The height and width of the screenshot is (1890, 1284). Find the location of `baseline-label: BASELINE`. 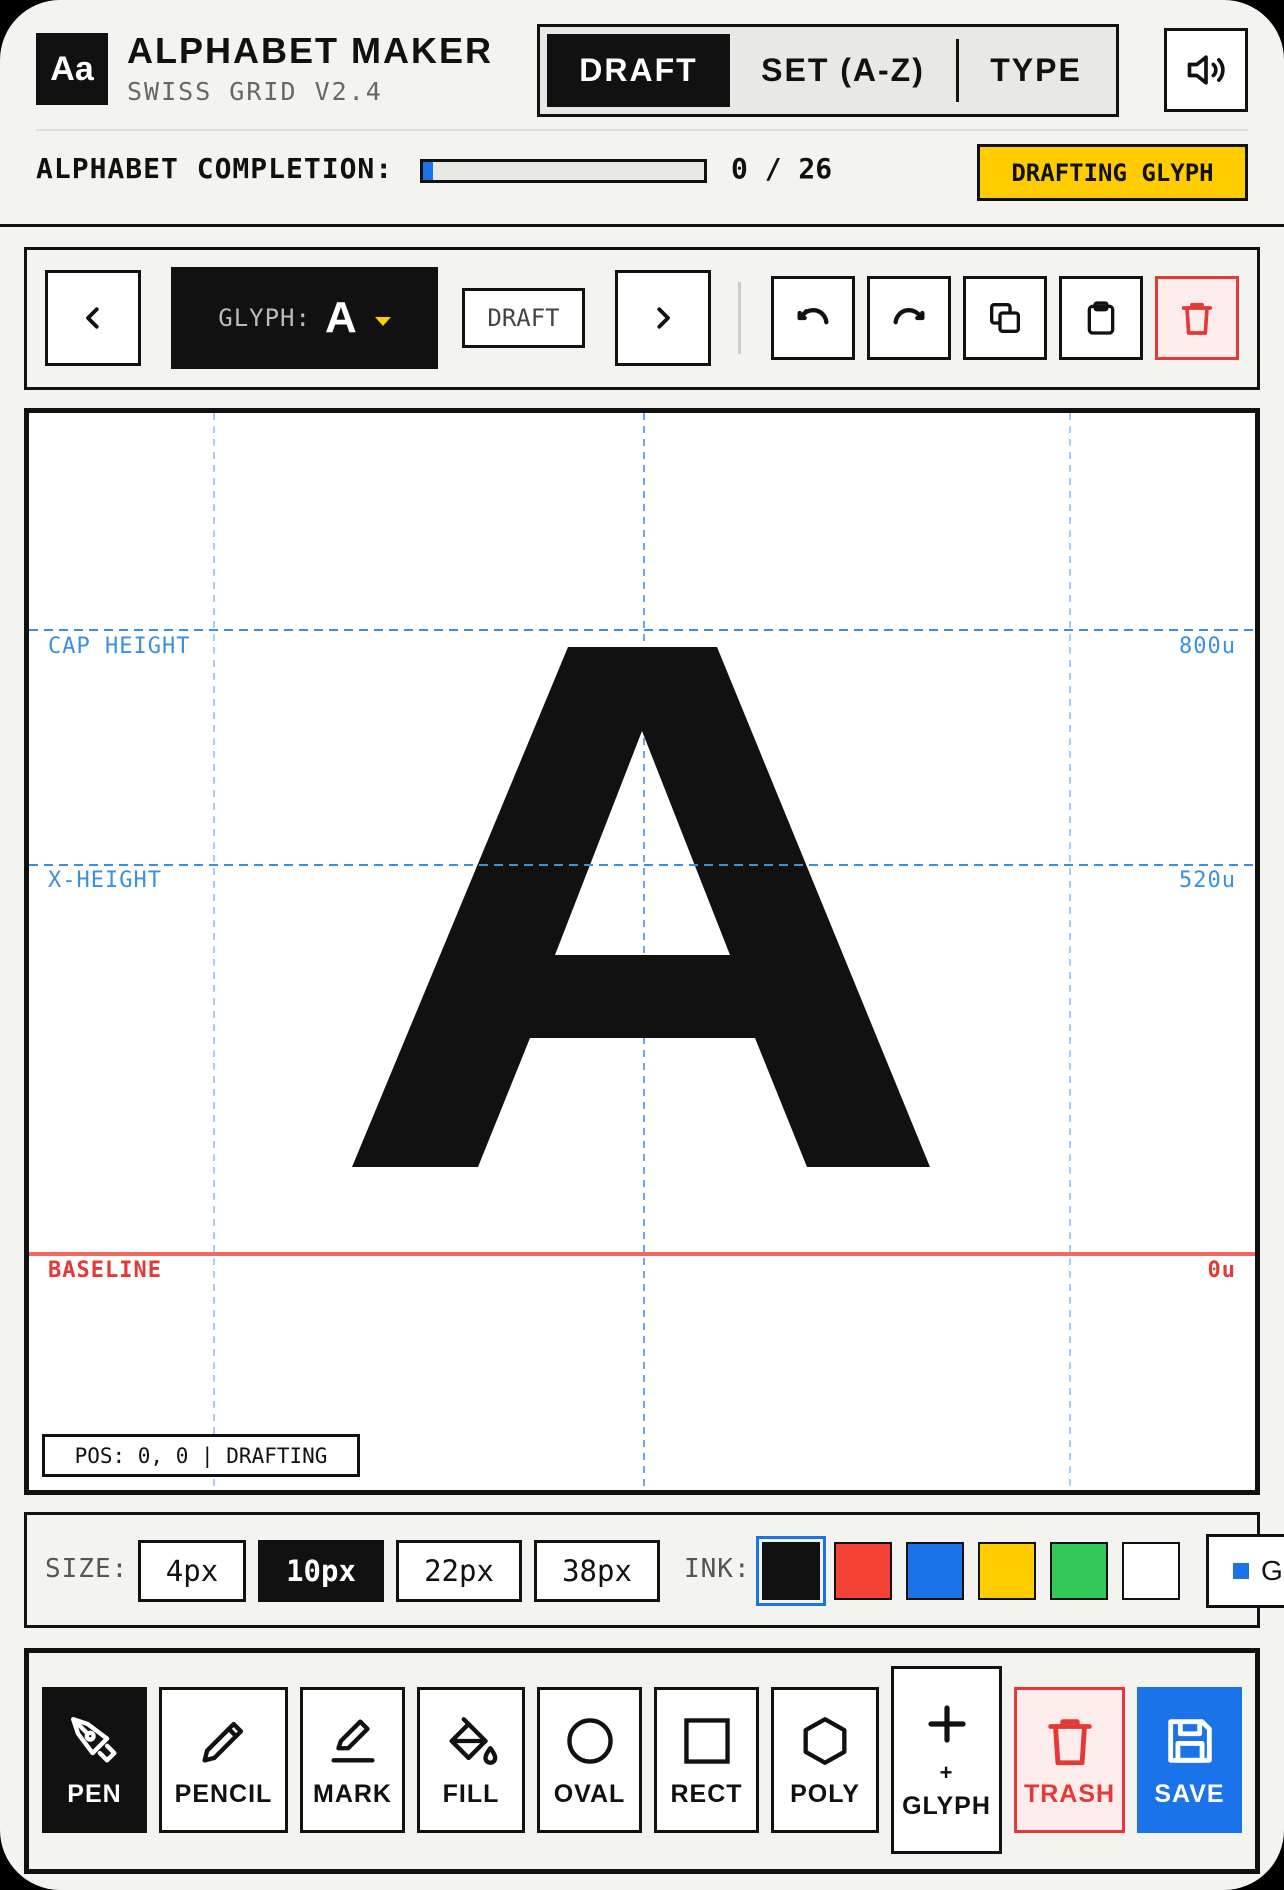

baseline-label: BASELINE is located at coordinates (105, 1270).